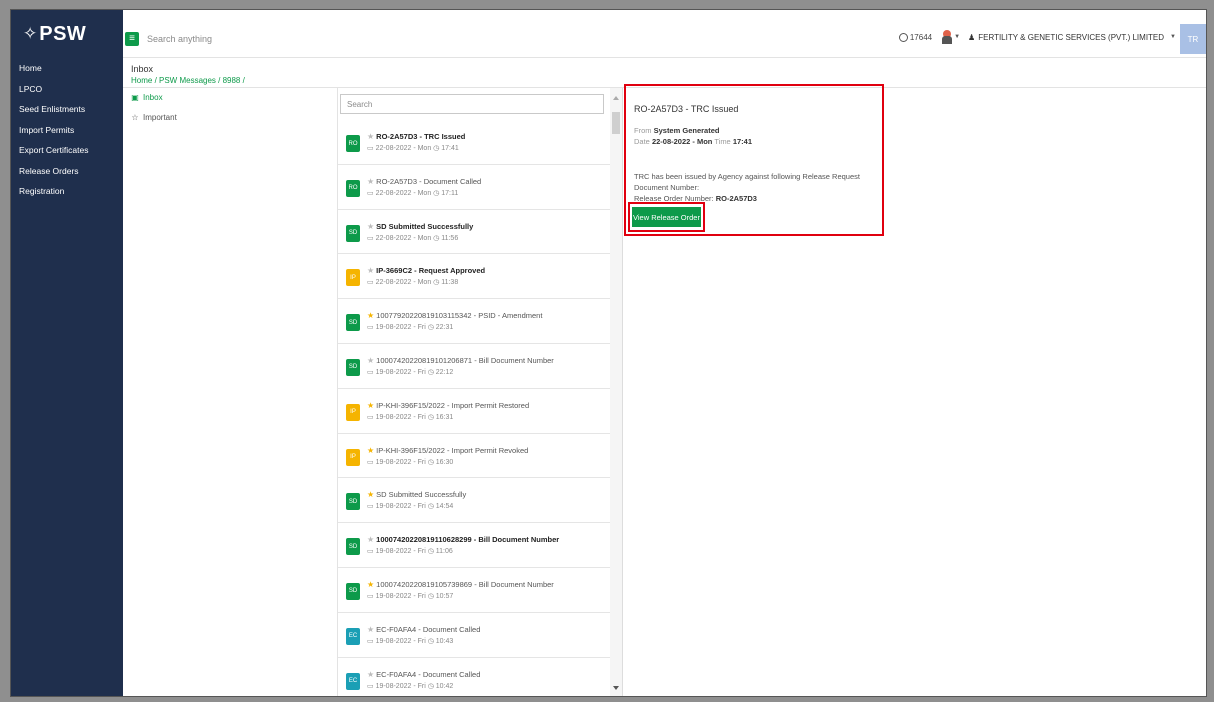  I want to click on sidebar-item-registration: Registration, so click(67, 191).